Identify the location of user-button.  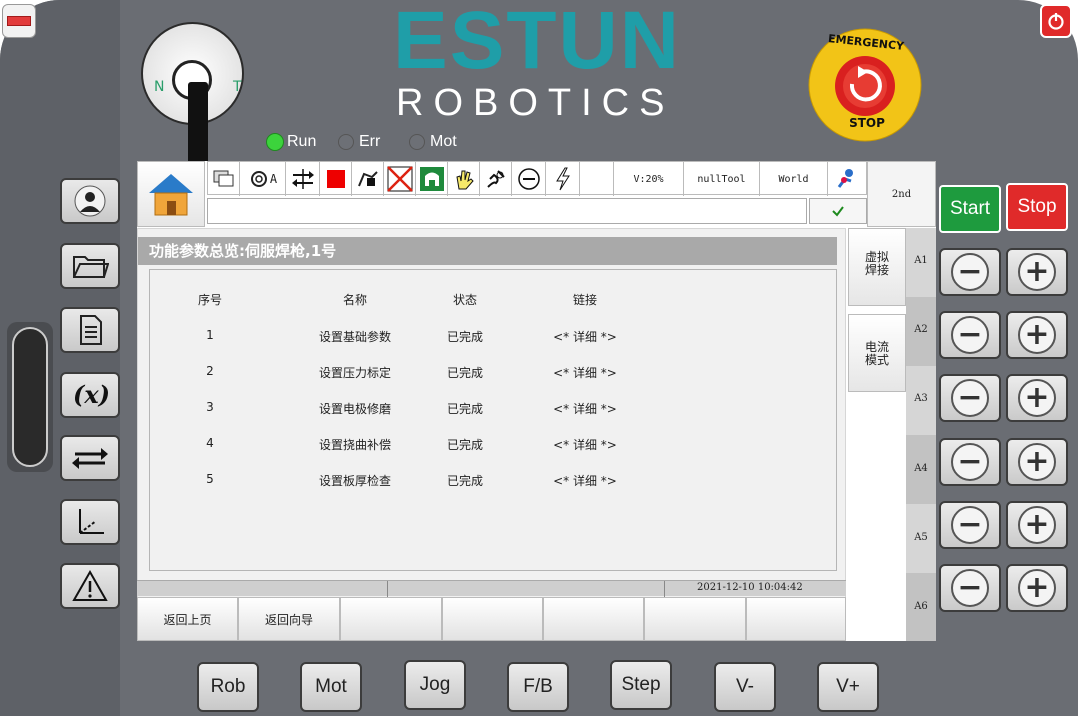
(90, 201).